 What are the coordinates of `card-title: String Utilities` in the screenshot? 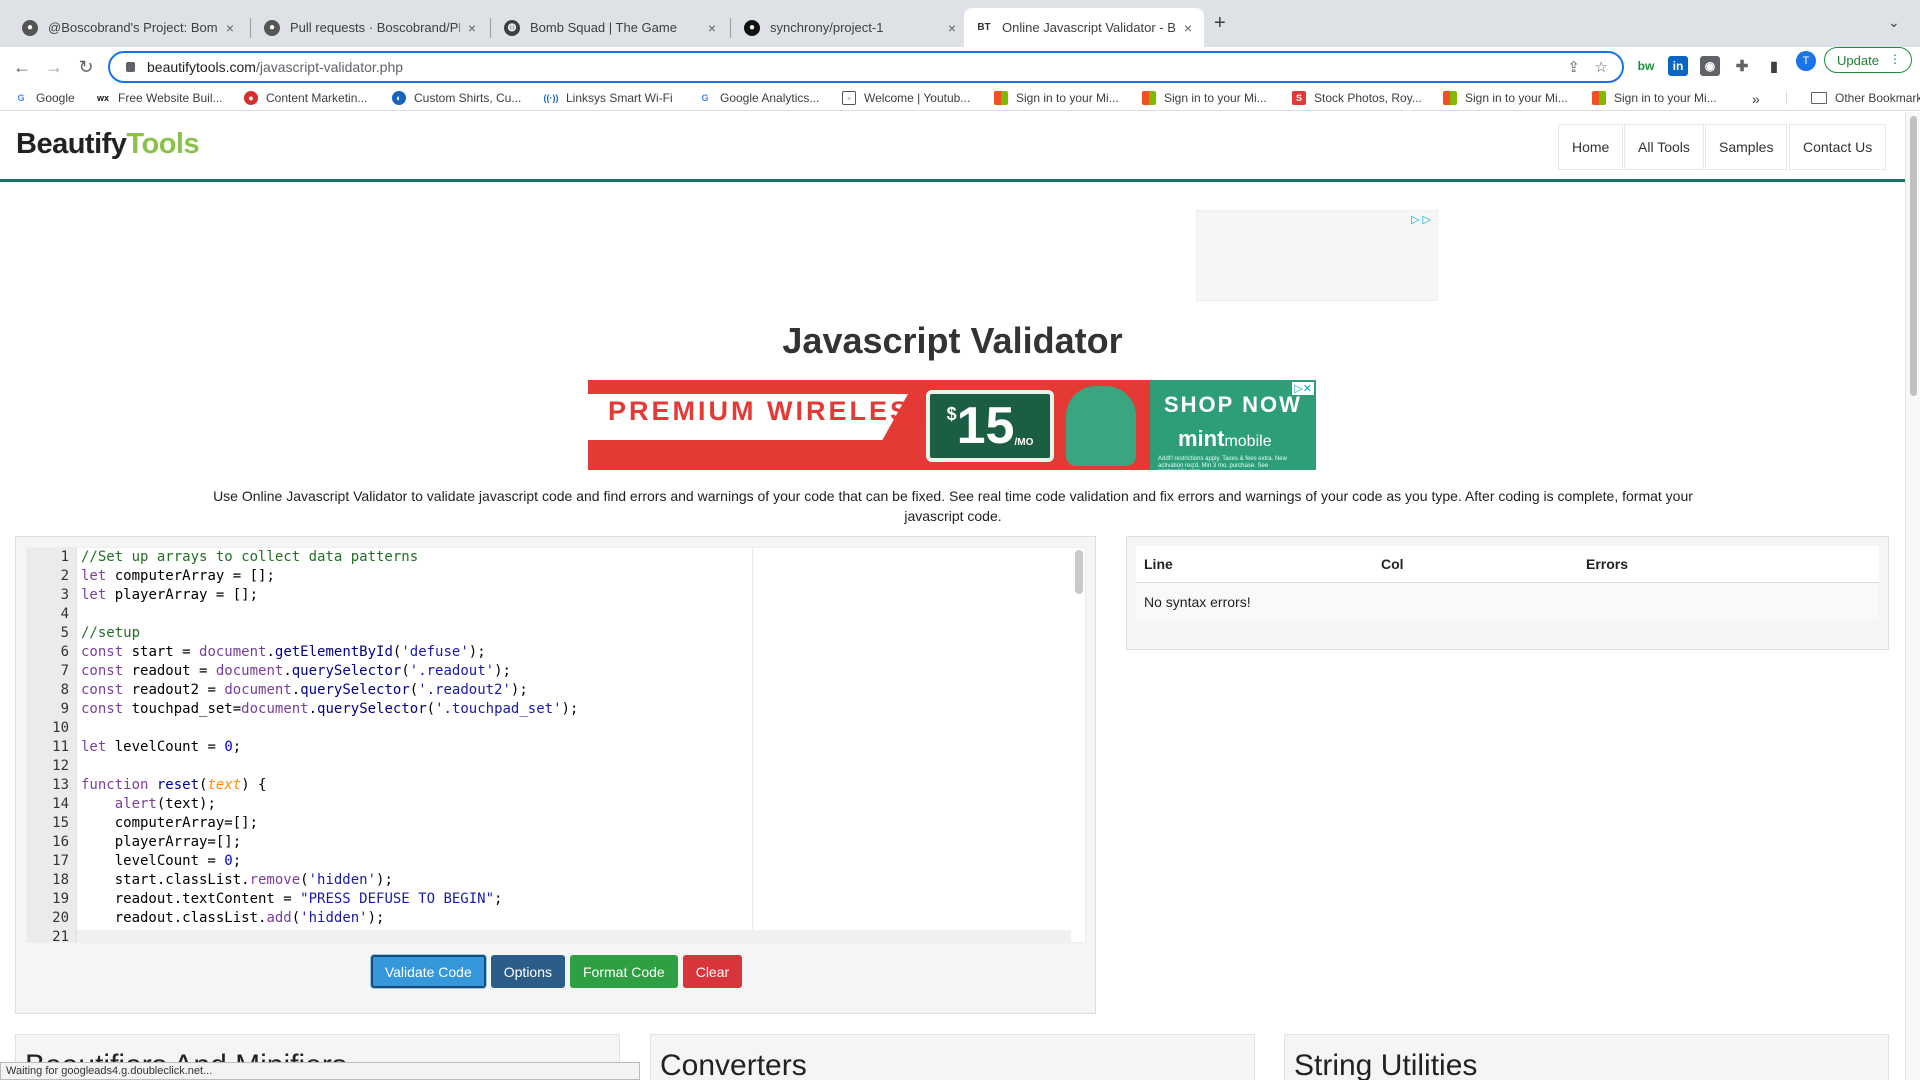 It's located at (1386, 1064).